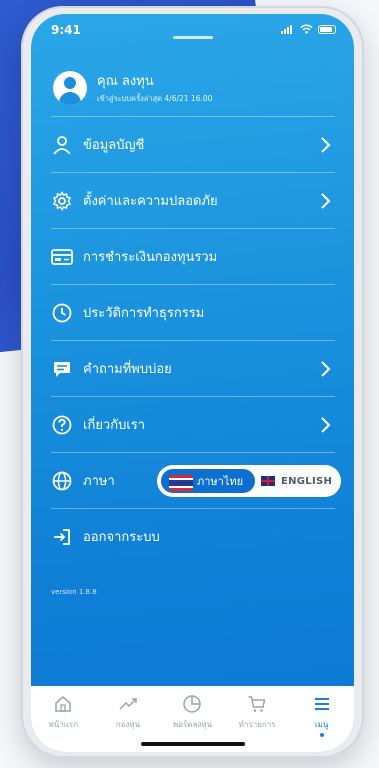 This screenshot has height=768, width=379. I want to click on status-icons, so click(308, 29).